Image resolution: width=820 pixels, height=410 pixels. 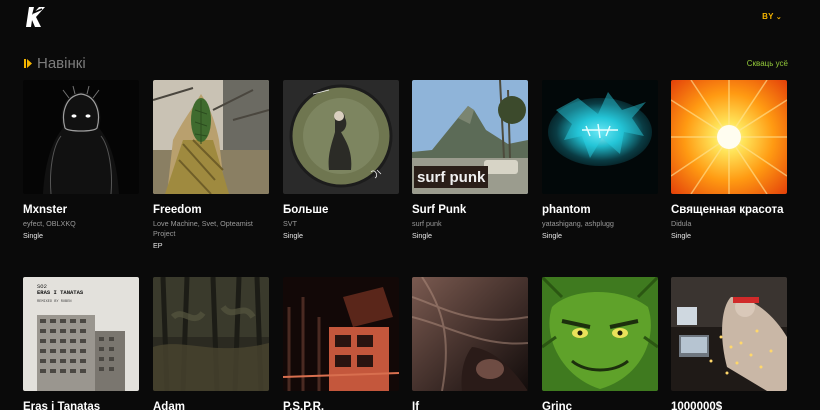 I want to click on release-card: surf punk Surf Punk surf punk Single, so click(x=470, y=160).